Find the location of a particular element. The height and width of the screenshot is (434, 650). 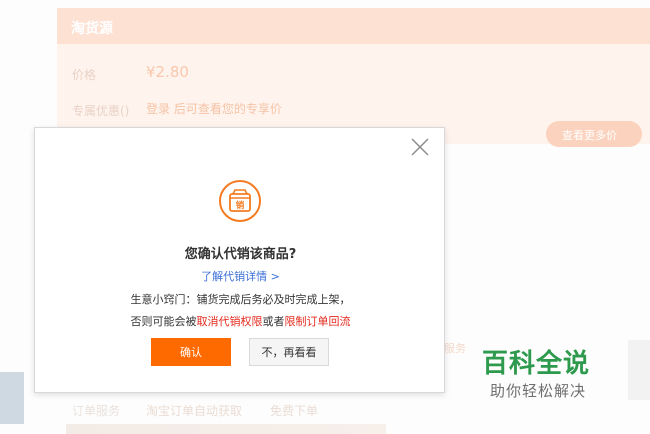

tip-line-1: 生意小窍门：铺货完成后务必及时完成上架， is located at coordinates (240, 299).